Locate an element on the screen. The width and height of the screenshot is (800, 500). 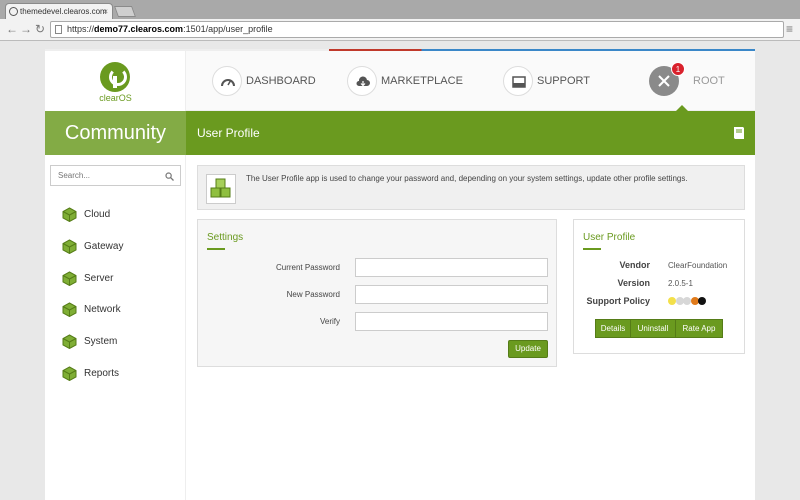
browser-menu-icon: ≡ is located at coordinates (789, 29).